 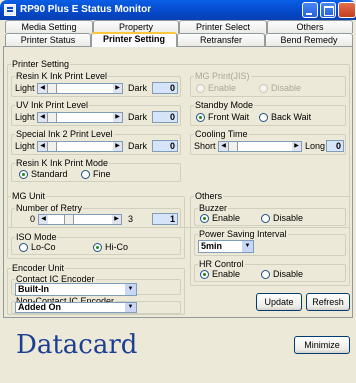 I want to click on encoder-unit-legend: Encoder Unit, so click(x=38, y=268).